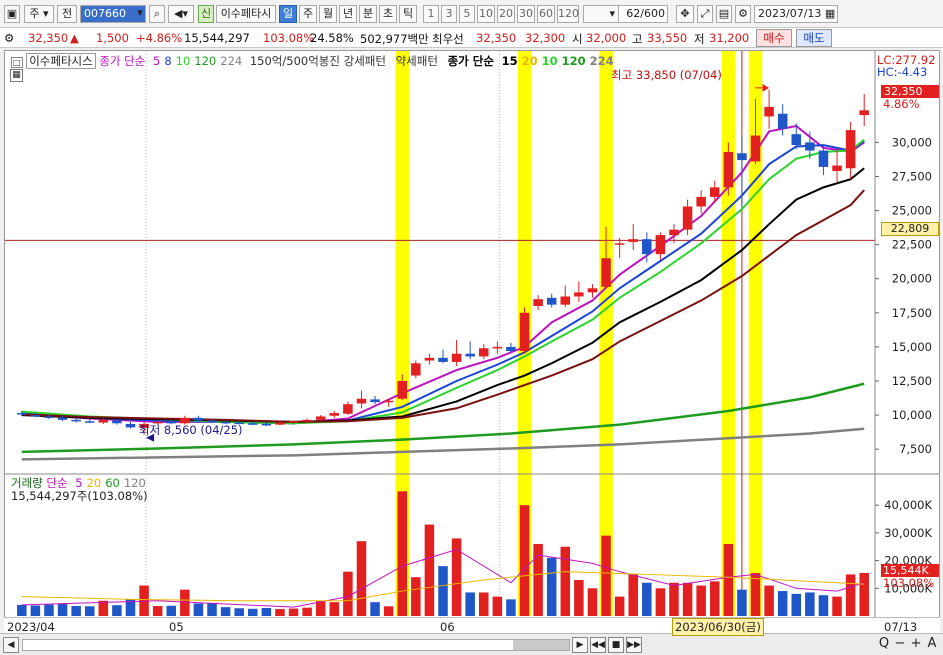 This screenshot has height=655, width=943. Describe the element at coordinates (601, 14) in the screenshot. I see `interval-dropdown: ▾` at that location.